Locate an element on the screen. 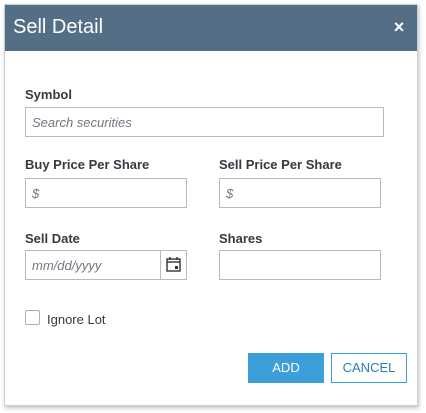  dialog-titlebar: Sell Detail × is located at coordinates (211, 28).